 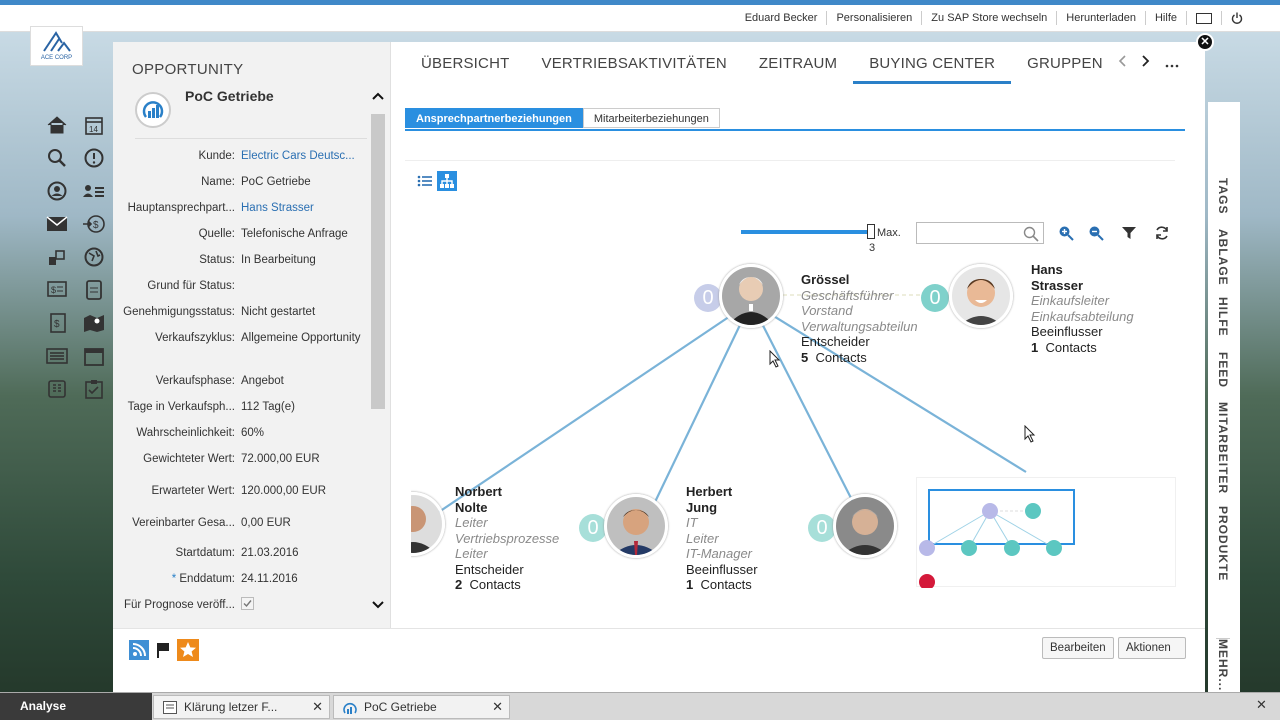 I want to click on phone-icon, so click(x=56, y=388).